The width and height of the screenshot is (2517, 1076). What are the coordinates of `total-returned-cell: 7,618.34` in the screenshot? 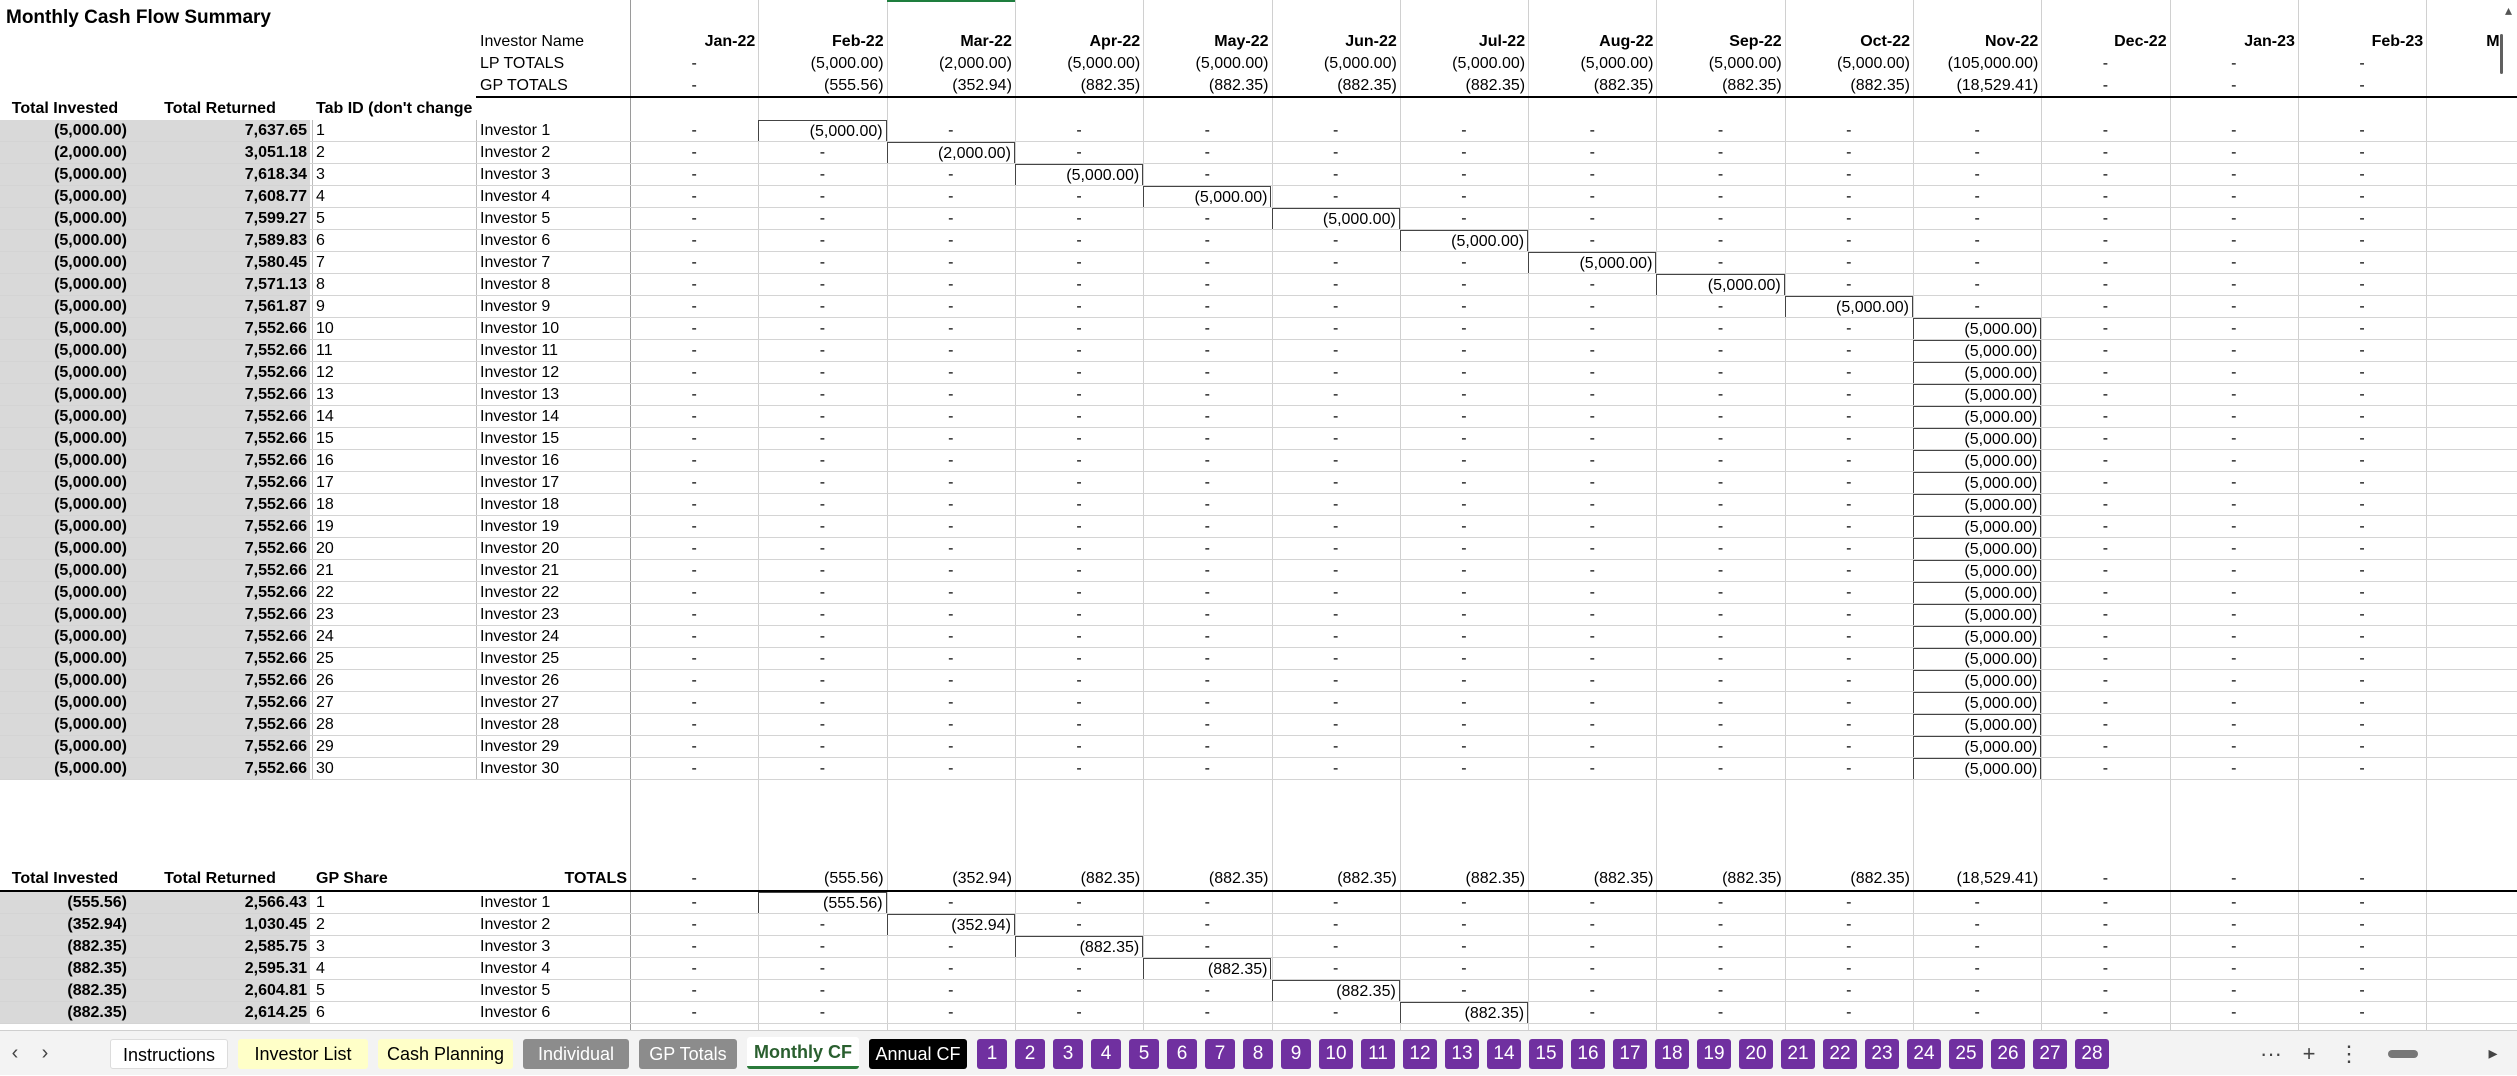 It's located at (220, 175).